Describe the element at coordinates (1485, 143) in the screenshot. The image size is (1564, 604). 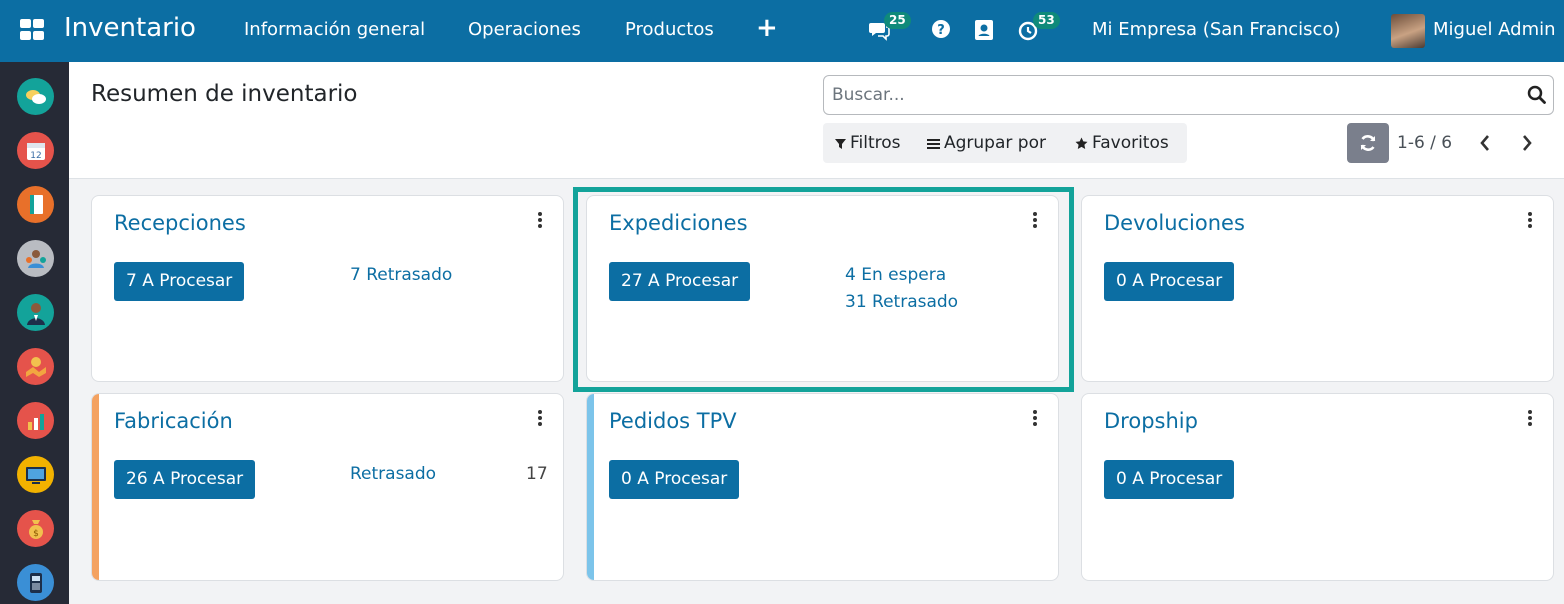
I see `pager-previous-icon` at that location.